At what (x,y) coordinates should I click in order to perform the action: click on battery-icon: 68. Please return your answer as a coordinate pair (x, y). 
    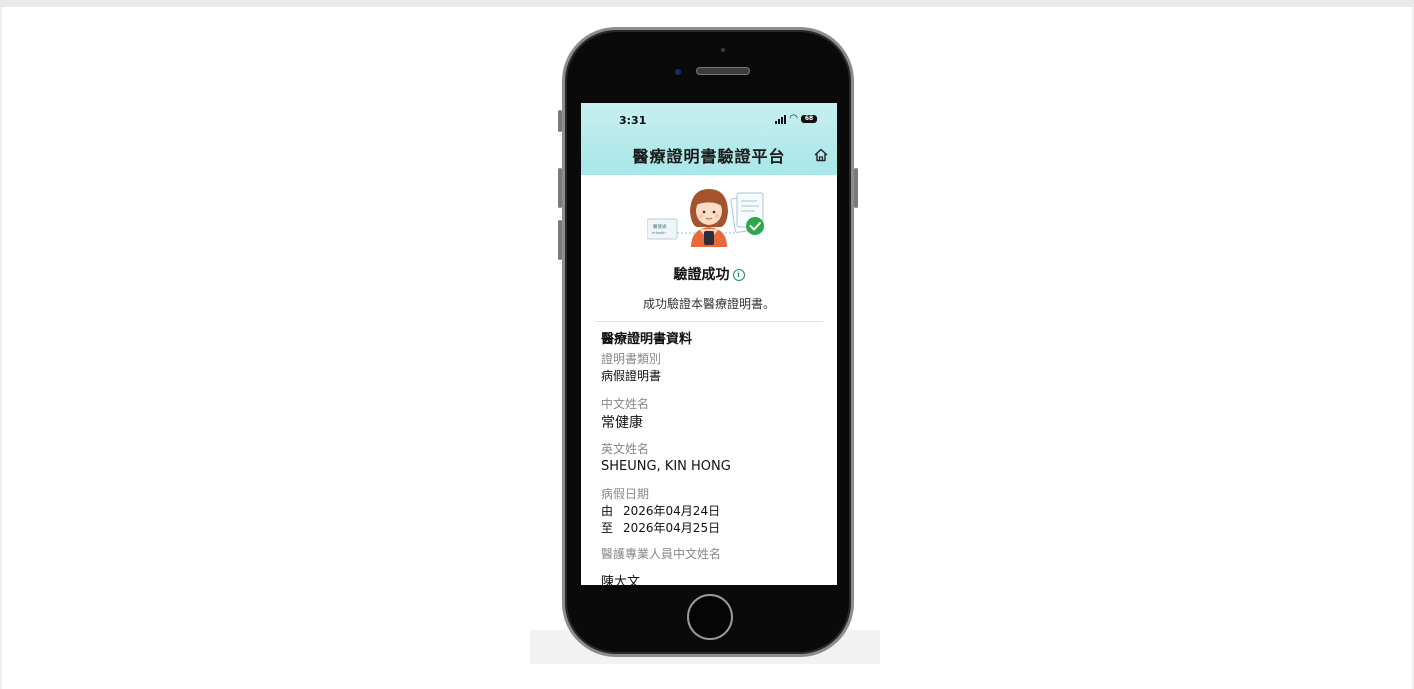
    Looking at the image, I should click on (809, 119).